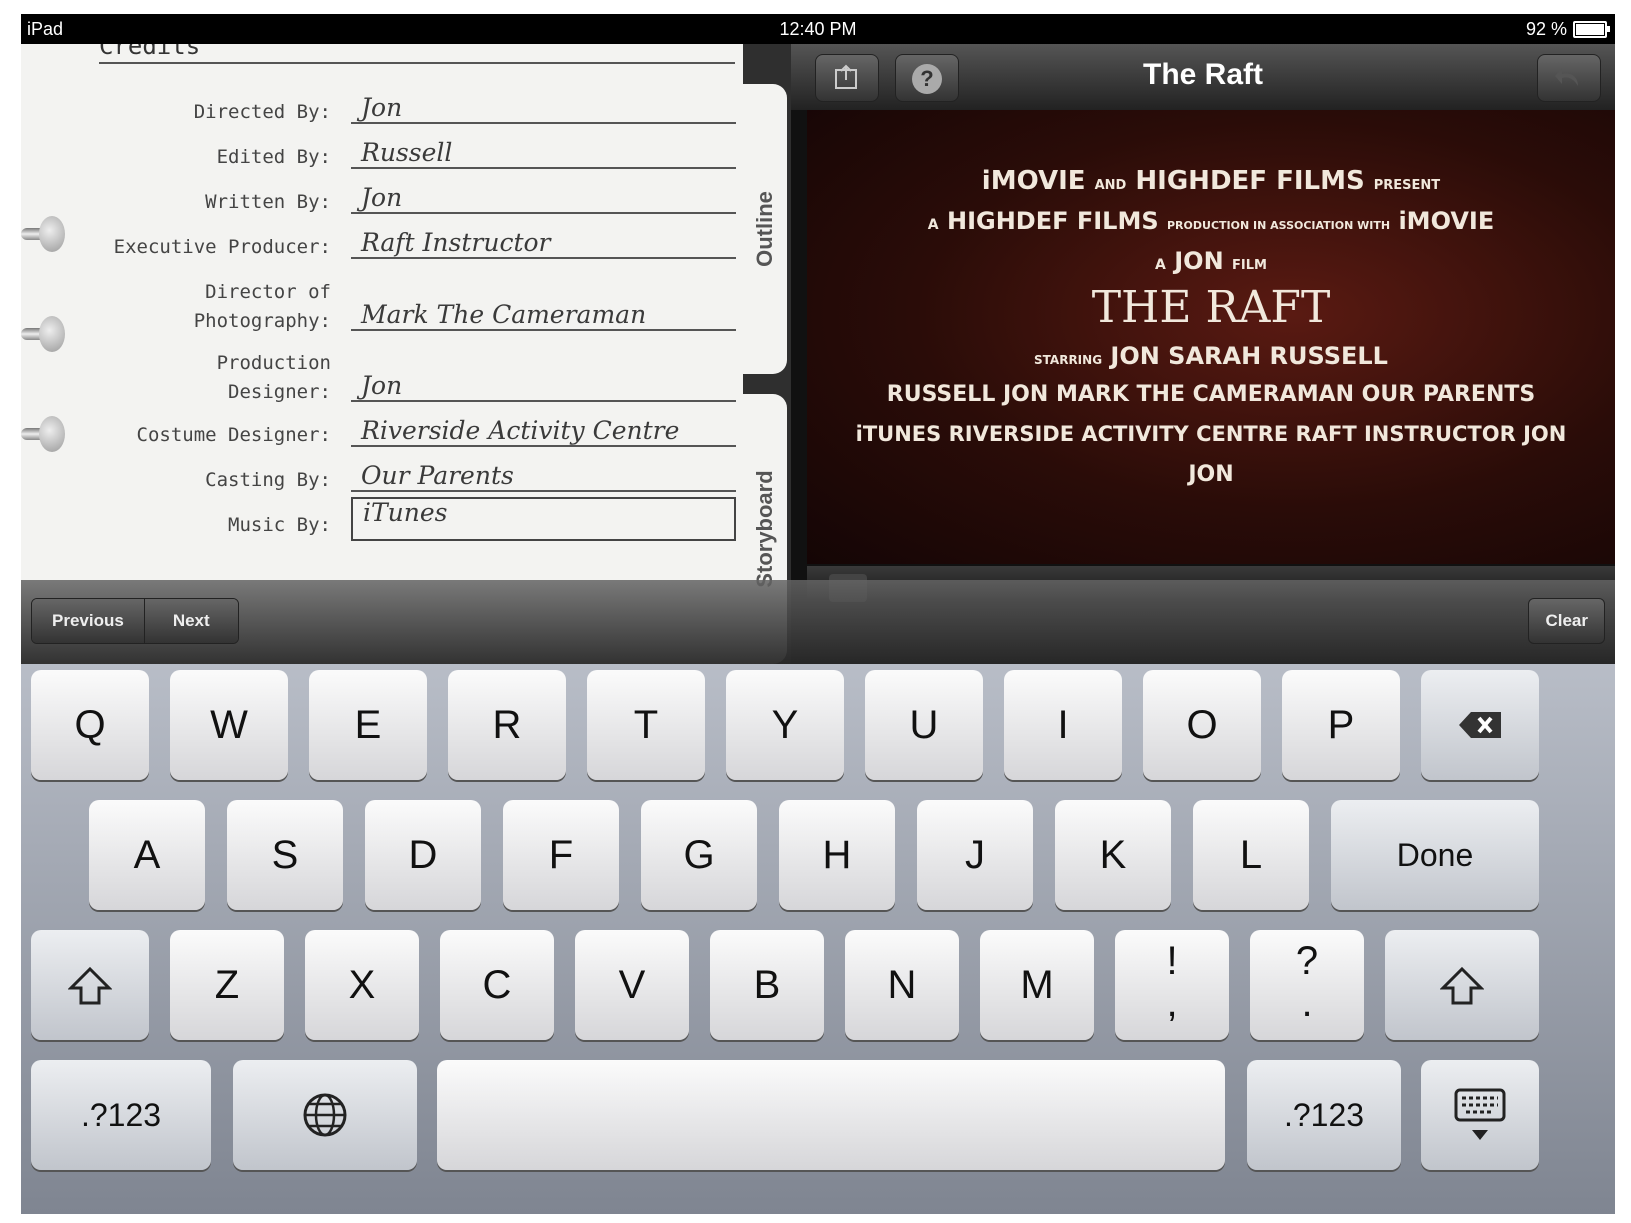  I want to click on key-x: X, so click(362, 985).